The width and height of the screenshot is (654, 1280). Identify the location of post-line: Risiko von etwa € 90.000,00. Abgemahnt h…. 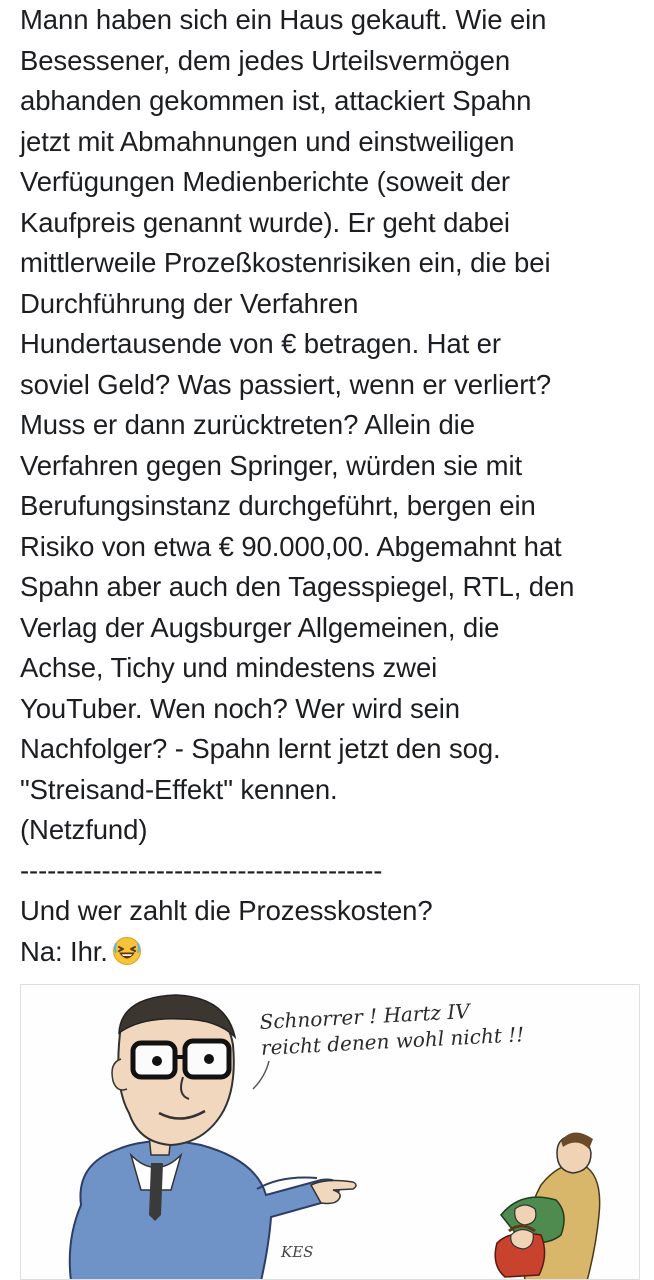
(291, 546).